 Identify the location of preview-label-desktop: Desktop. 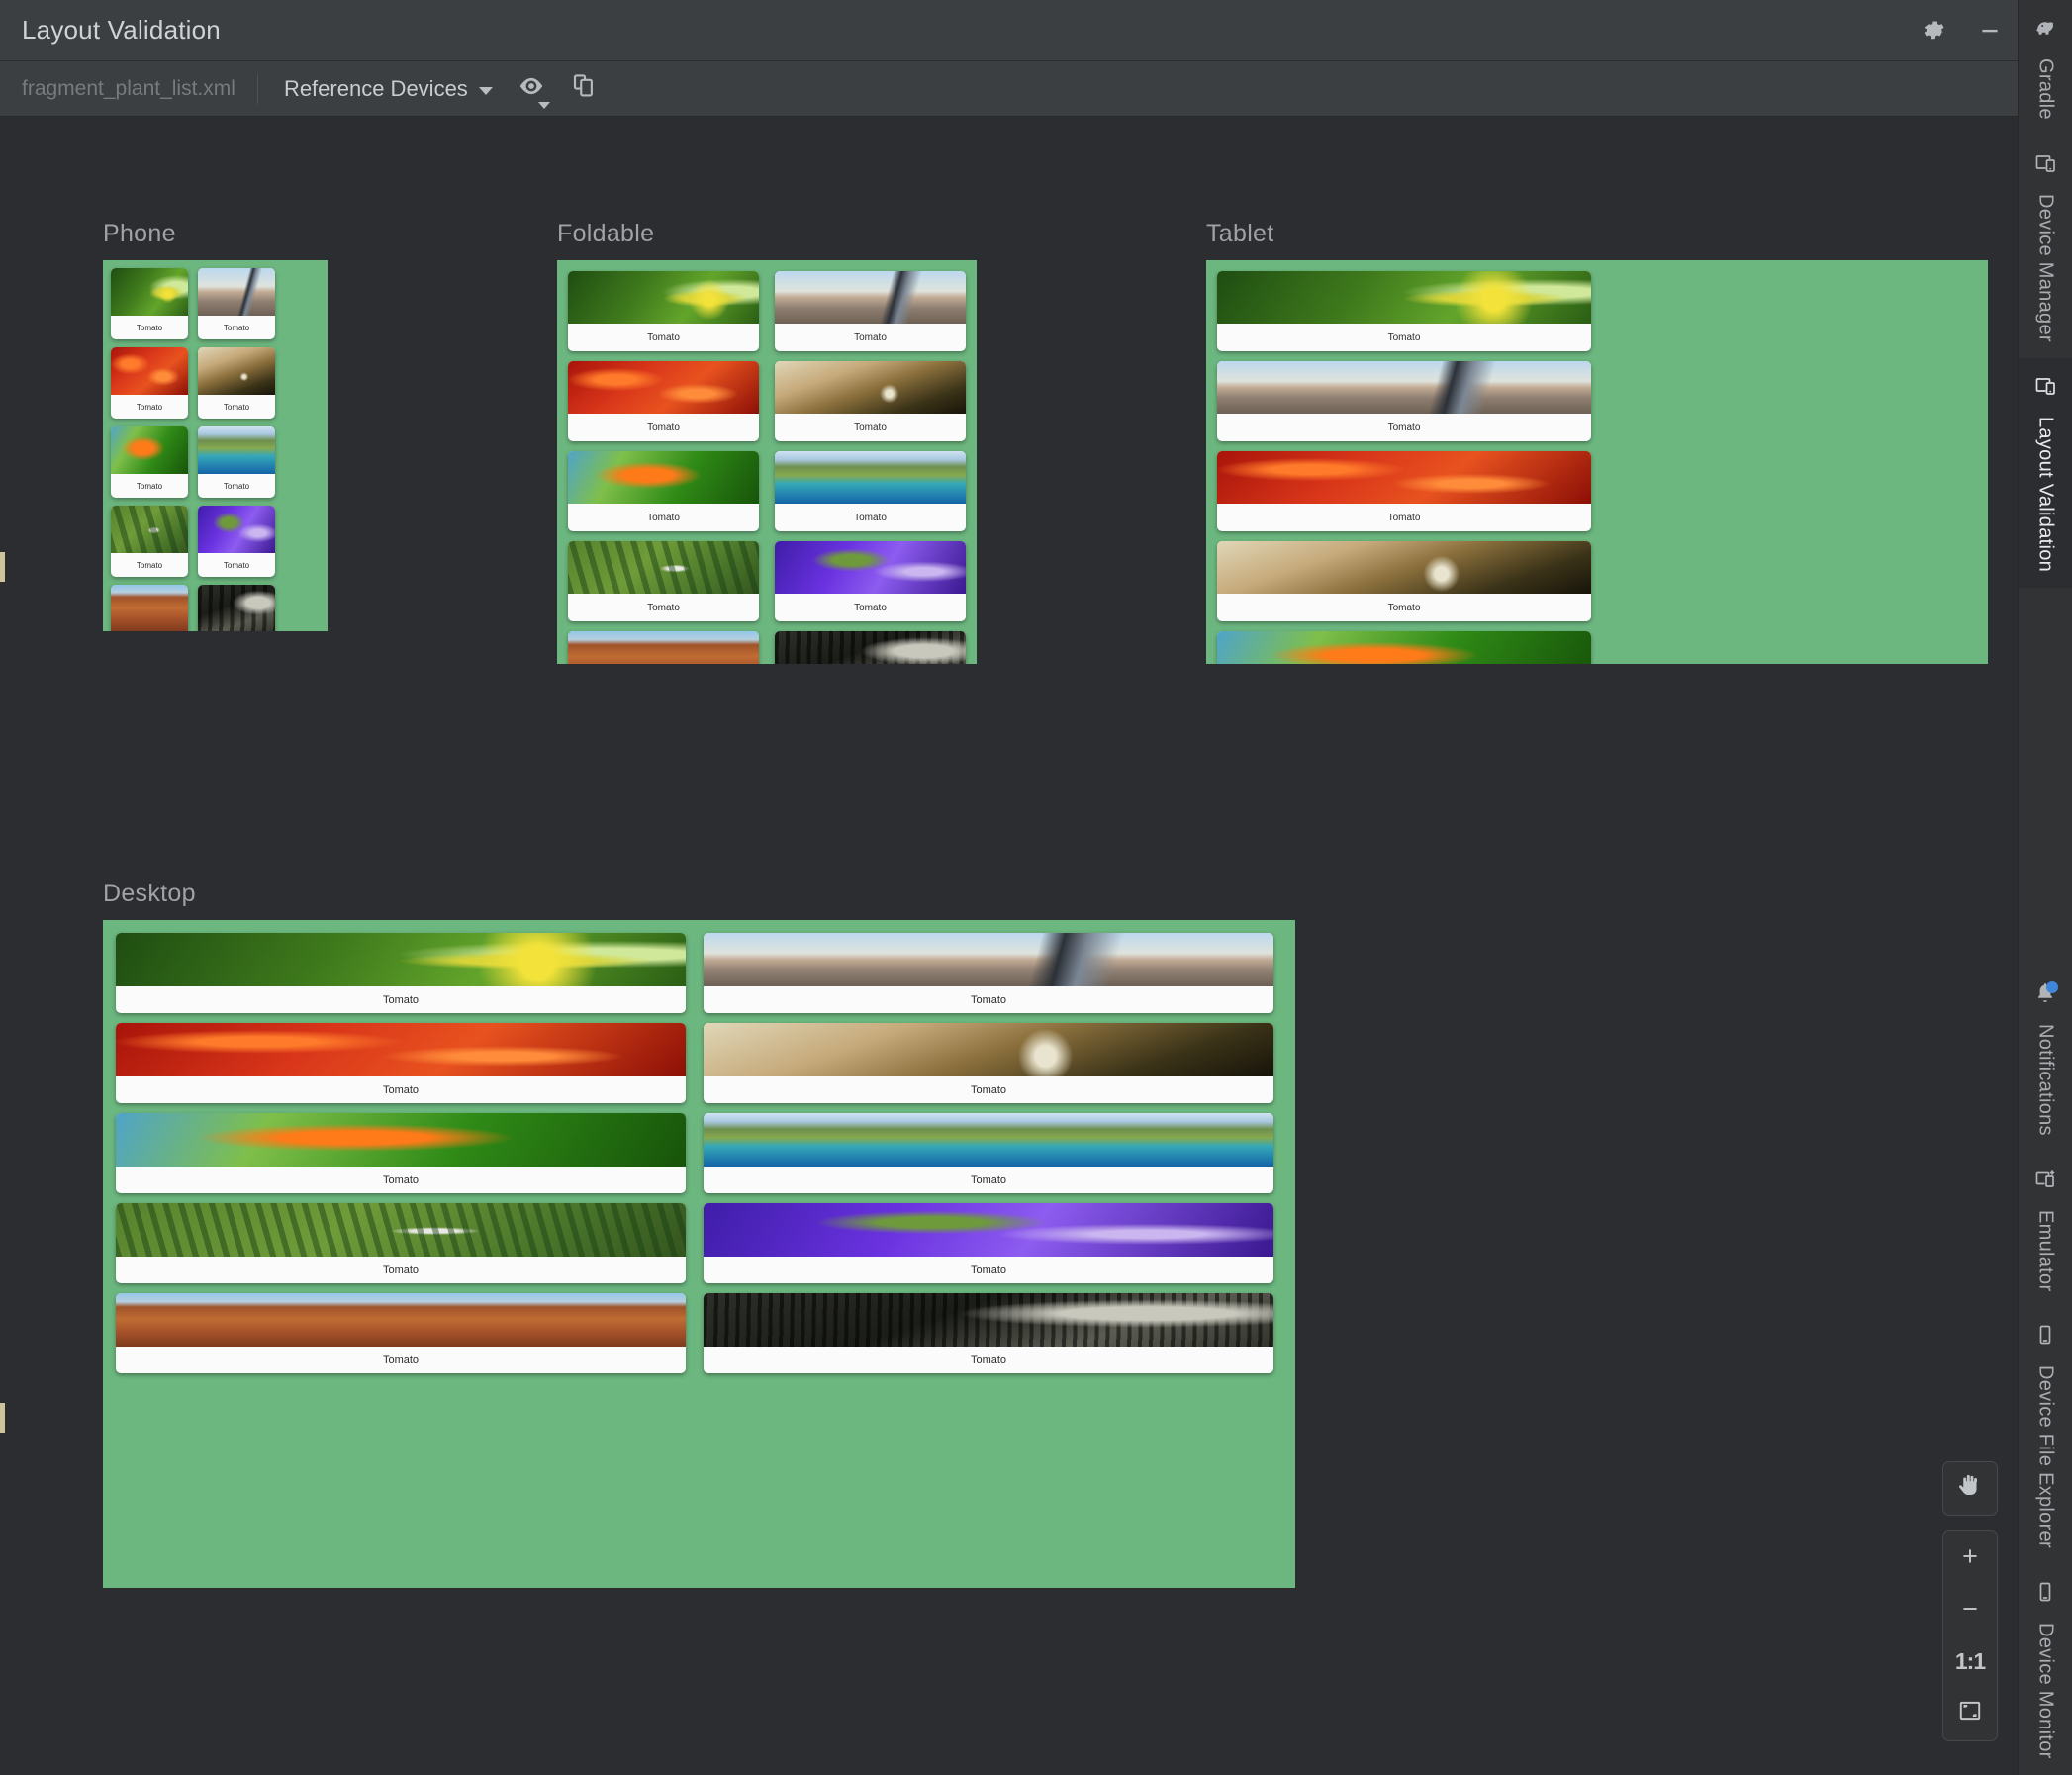
(149, 893).